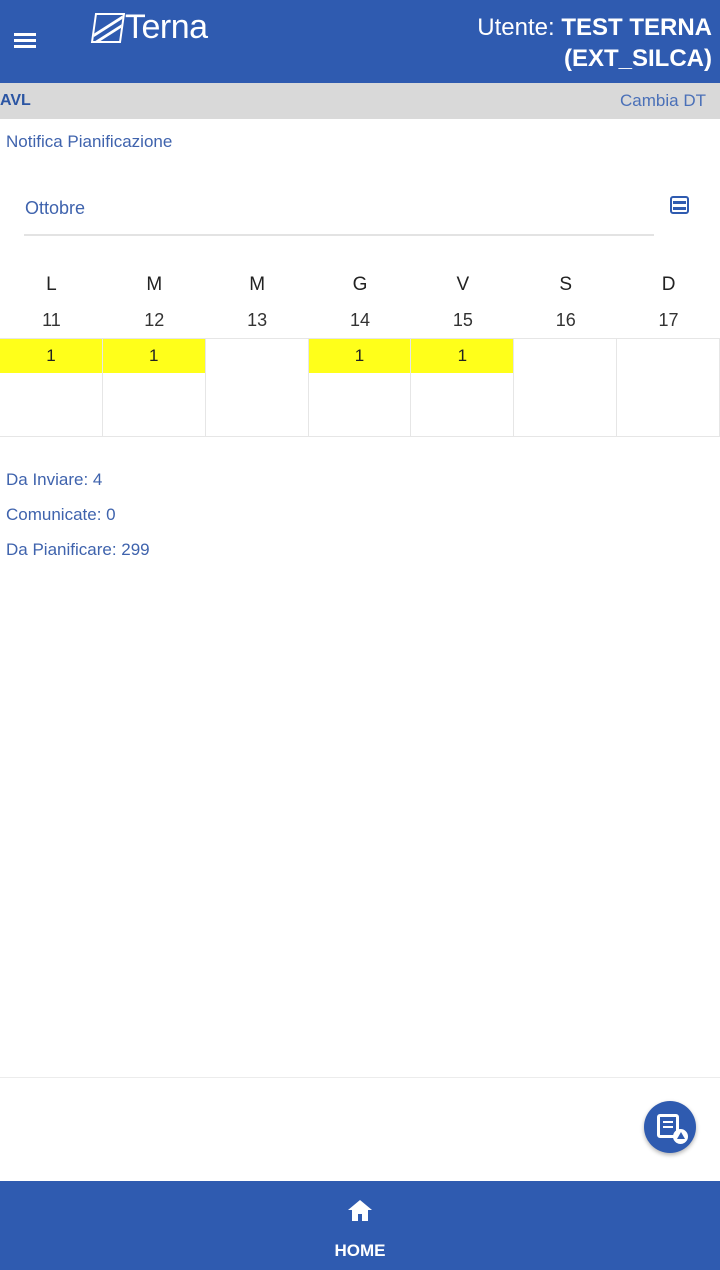 Image resolution: width=720 pixels, height=1270 pixels. Describe the element at coordinates (15, 100) in the screenshot. I see `context-label: AVL` at that location.